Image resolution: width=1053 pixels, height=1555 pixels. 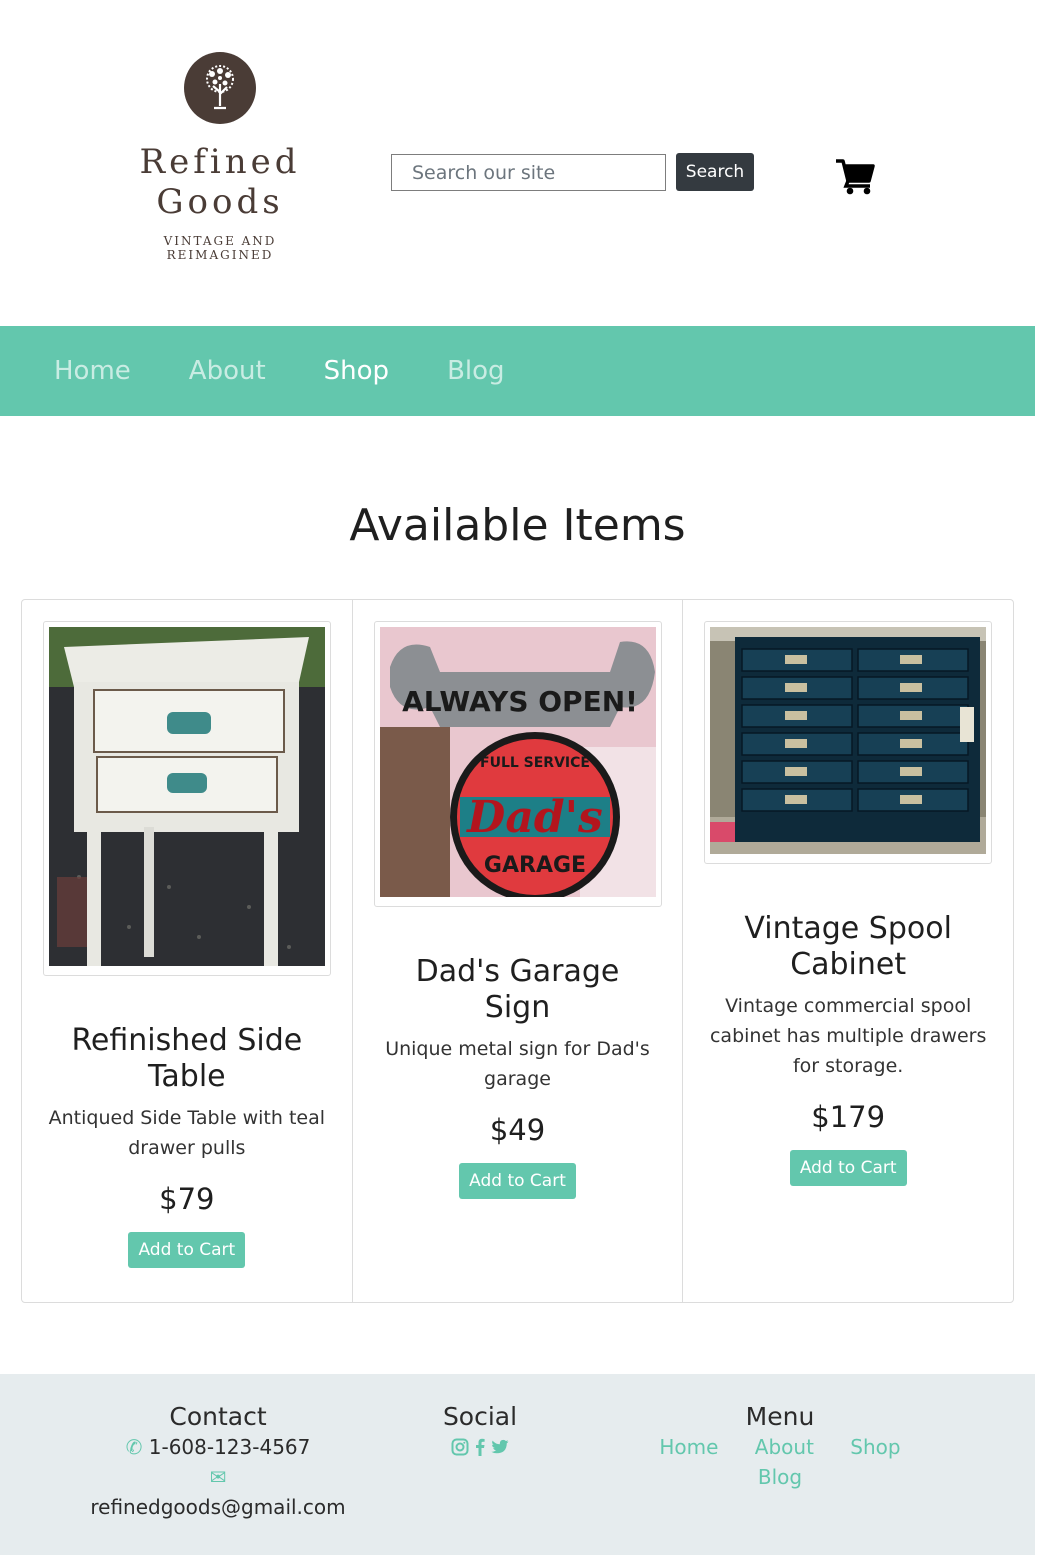 What do you see at coordinates (688, 1447) in the screenshot?
I see `footer-menu-home: Home` at bounding box center [688, 1447].